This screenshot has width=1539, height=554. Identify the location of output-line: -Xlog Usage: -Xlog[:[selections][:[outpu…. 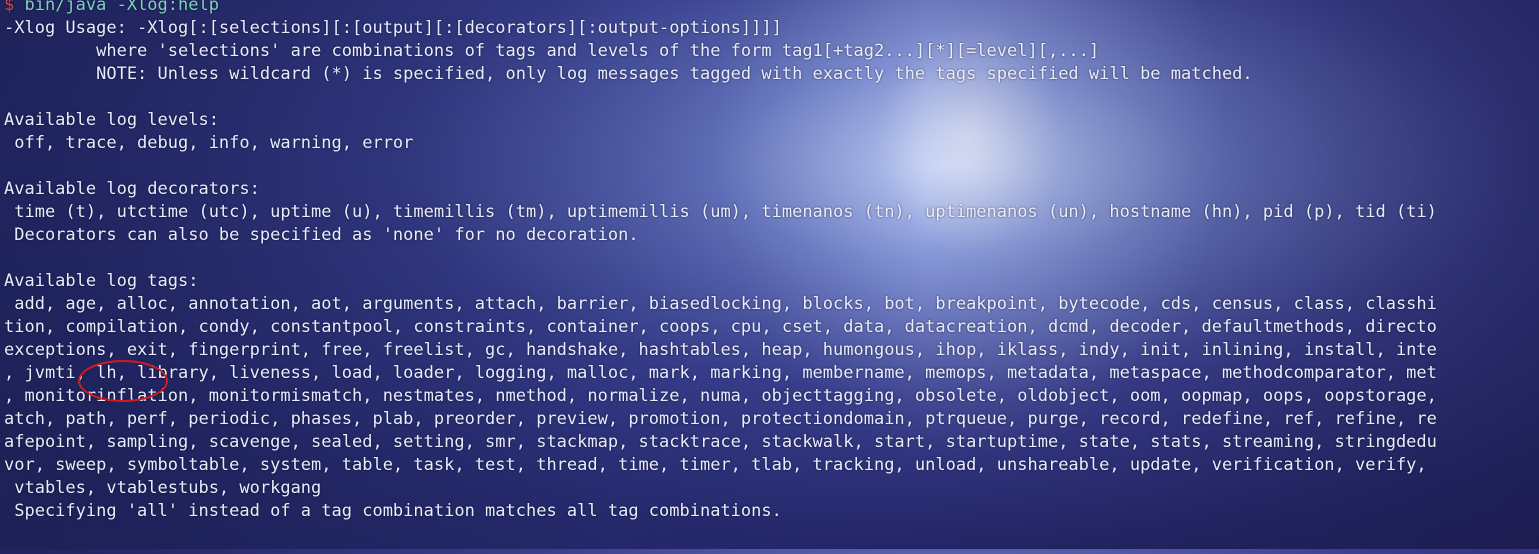
(393, 28).